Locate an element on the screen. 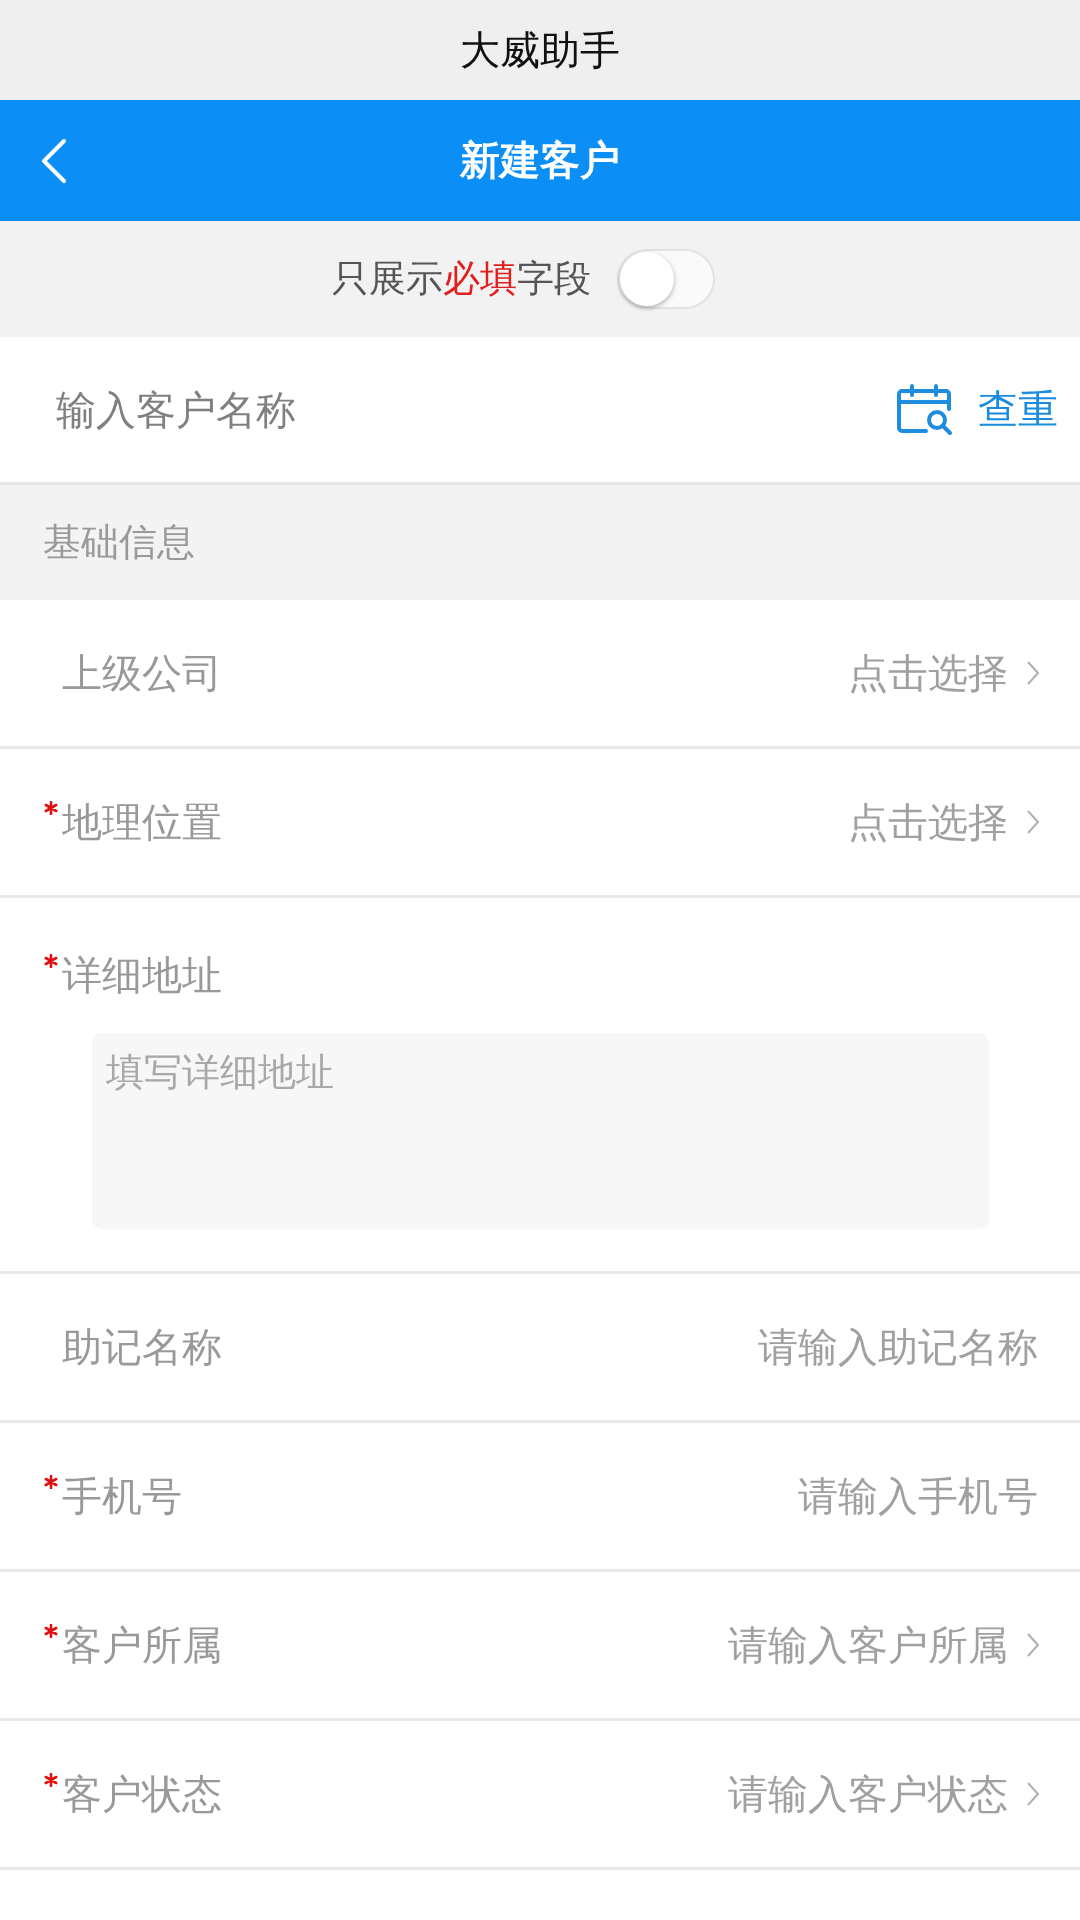  filter-label: 只展示必填字段 is located at coordinates (461, 279).